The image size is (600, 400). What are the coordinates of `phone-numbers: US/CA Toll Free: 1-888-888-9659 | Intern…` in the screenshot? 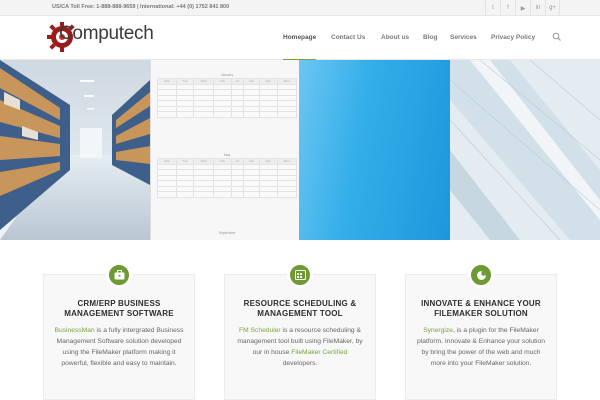 It's located at (141, 7).